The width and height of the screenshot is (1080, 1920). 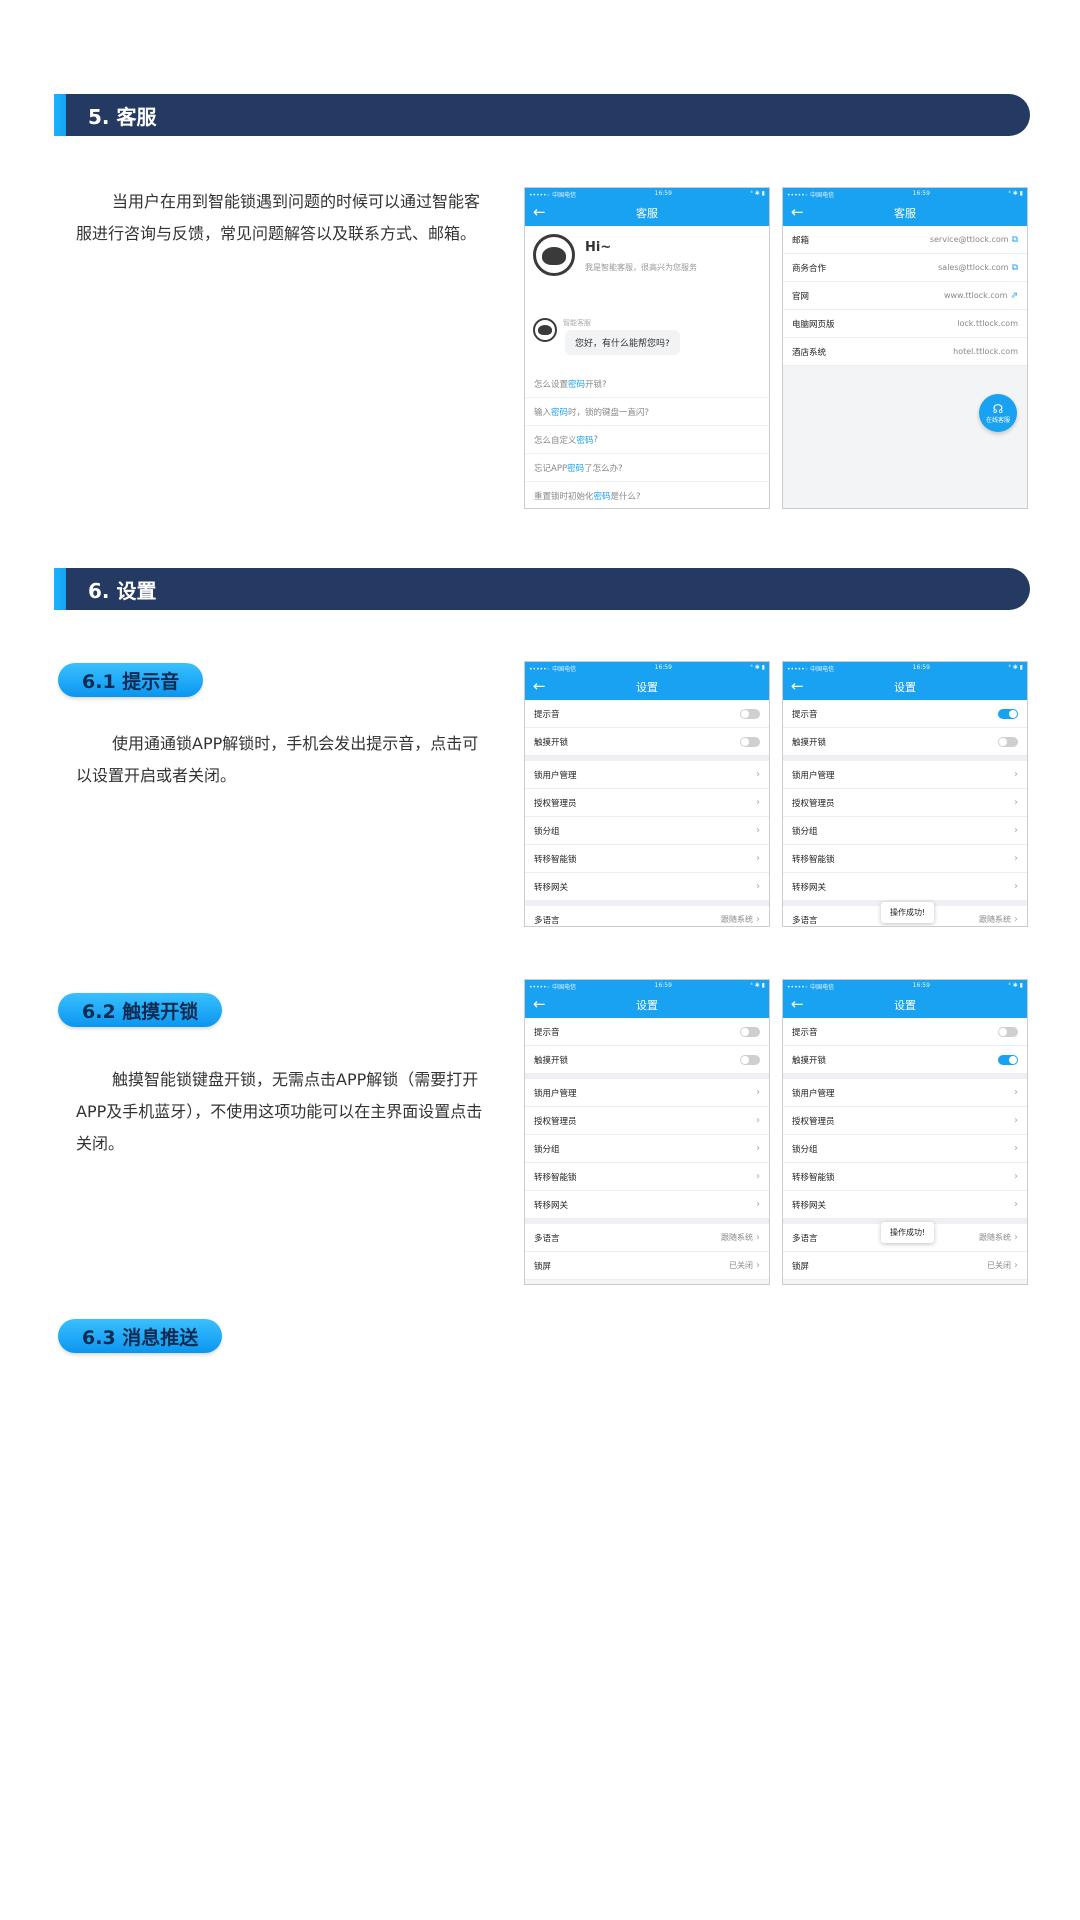 What do you see at coordinates (905, 240) in the screenshot?
I see `contact-row: 邮箱 service@ttlock.com ⧉` at bounding box center [905, 240].